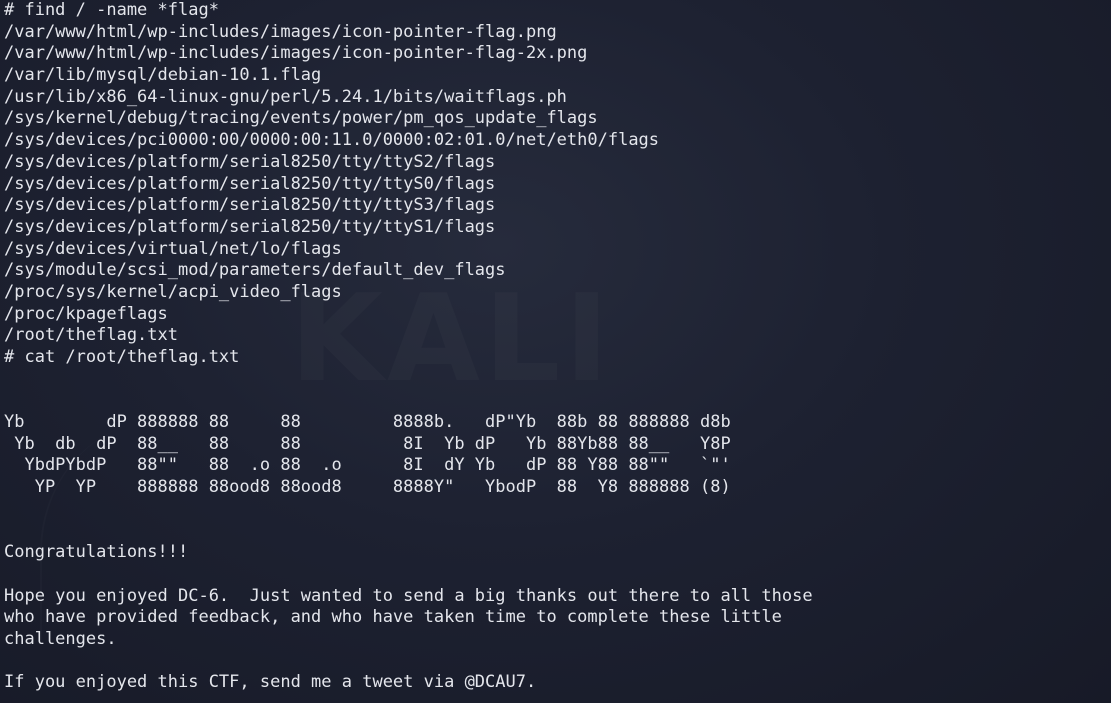 The width and height of the screenshot is (1111, 703). I want to click on message-line: challenges., so click(60, 638).